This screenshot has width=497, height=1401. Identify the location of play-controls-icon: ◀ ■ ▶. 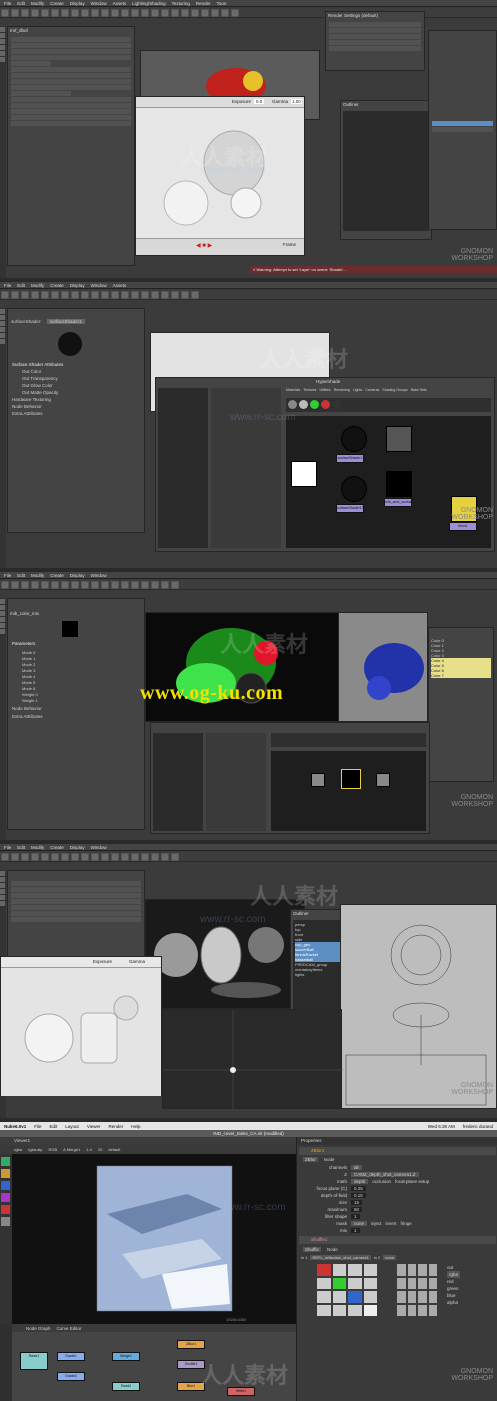
(204, 245).